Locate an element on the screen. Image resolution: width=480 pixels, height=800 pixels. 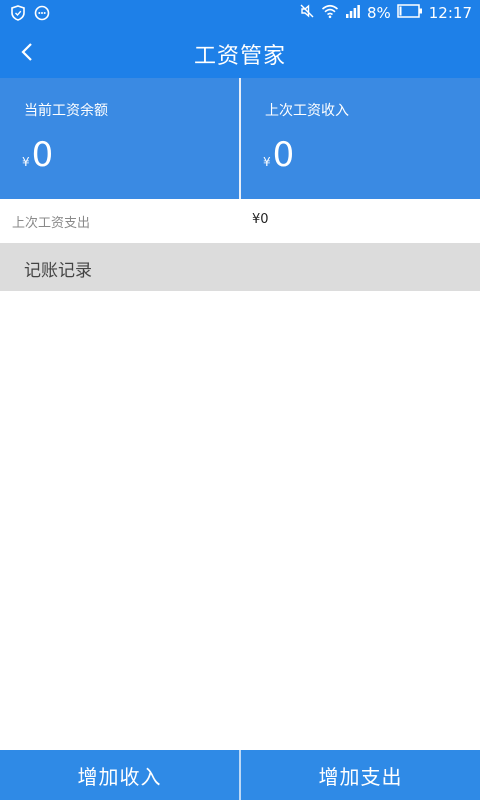
last-income-label: 上次工资收入 is located at coordinates (307, 111).